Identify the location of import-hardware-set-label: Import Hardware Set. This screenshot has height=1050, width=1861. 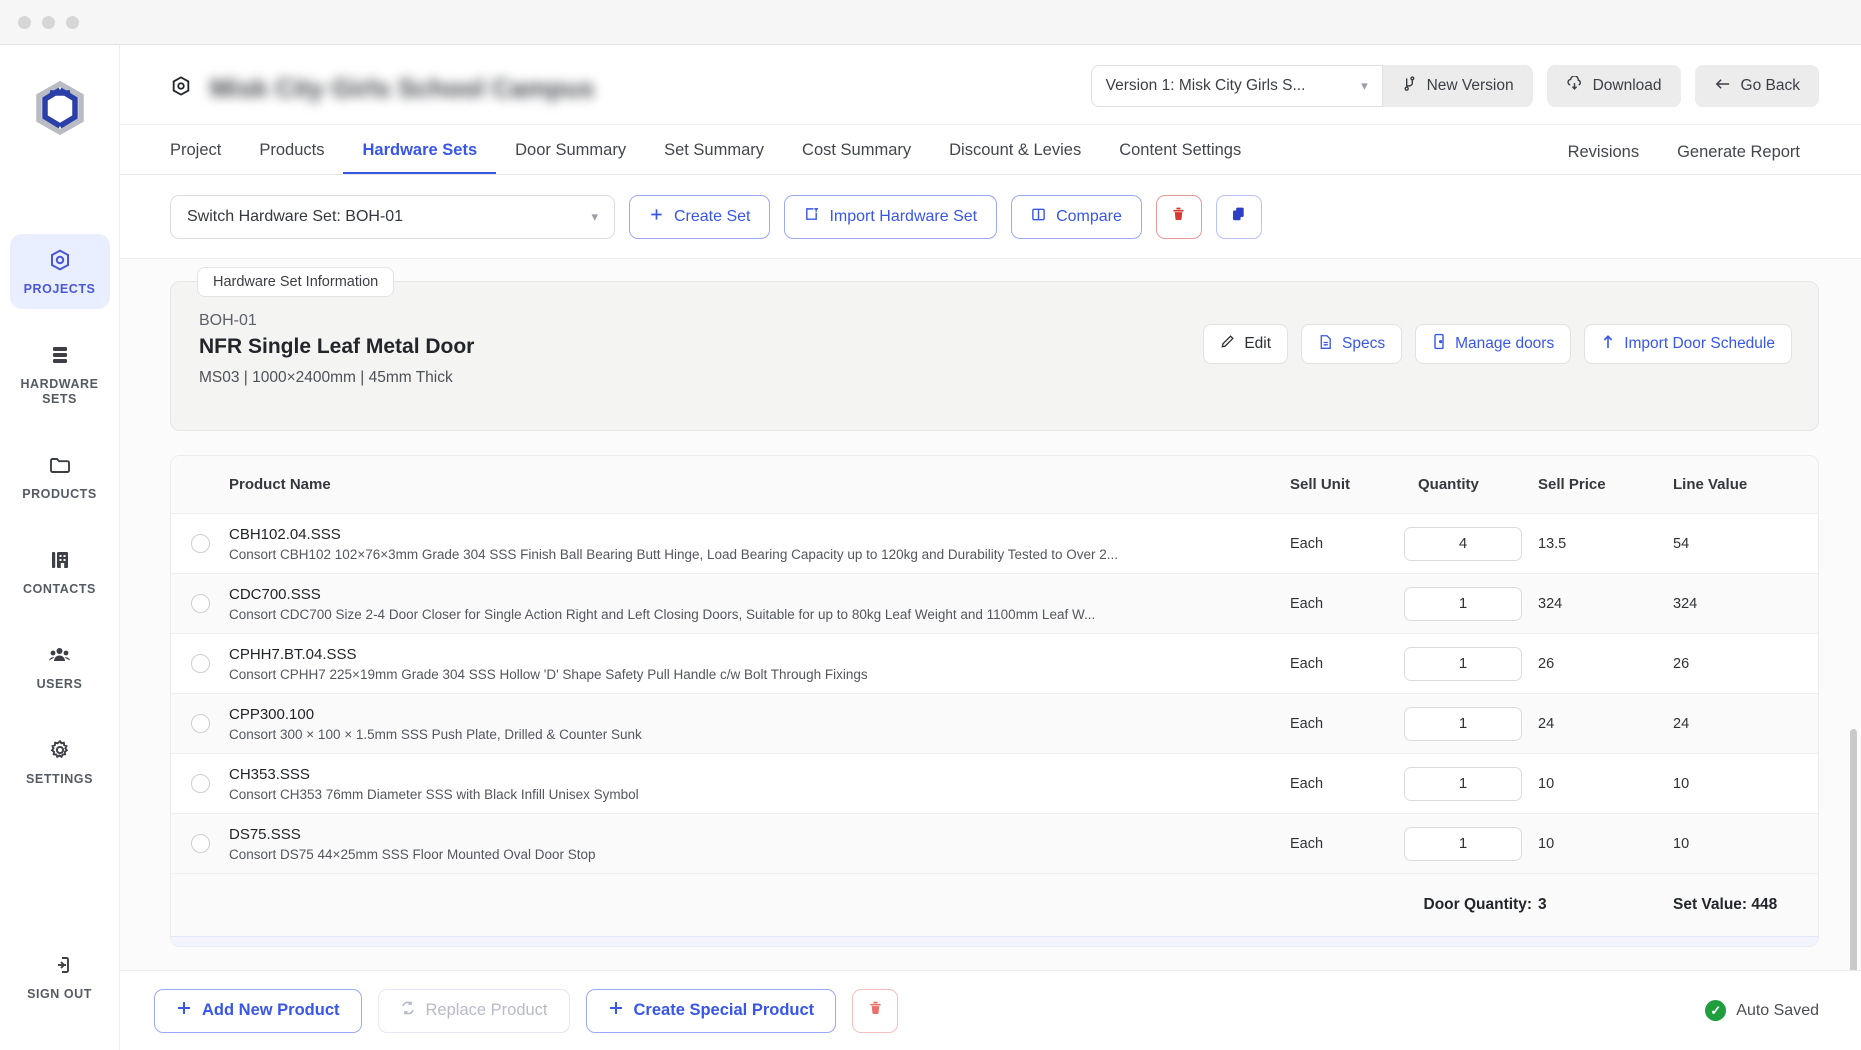
(903, 216).